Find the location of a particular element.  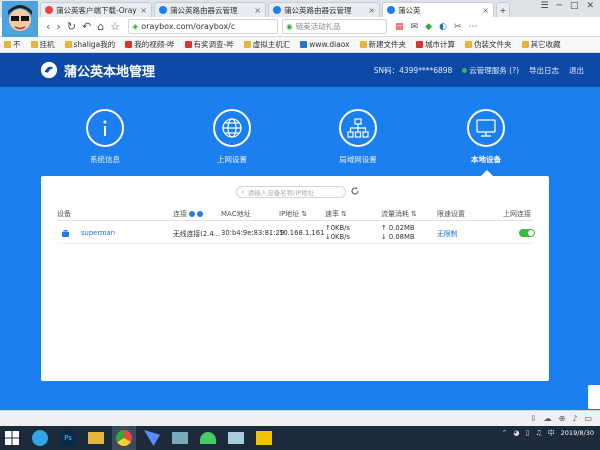

maximize-icon: □ is located at coordinates (574, 6).